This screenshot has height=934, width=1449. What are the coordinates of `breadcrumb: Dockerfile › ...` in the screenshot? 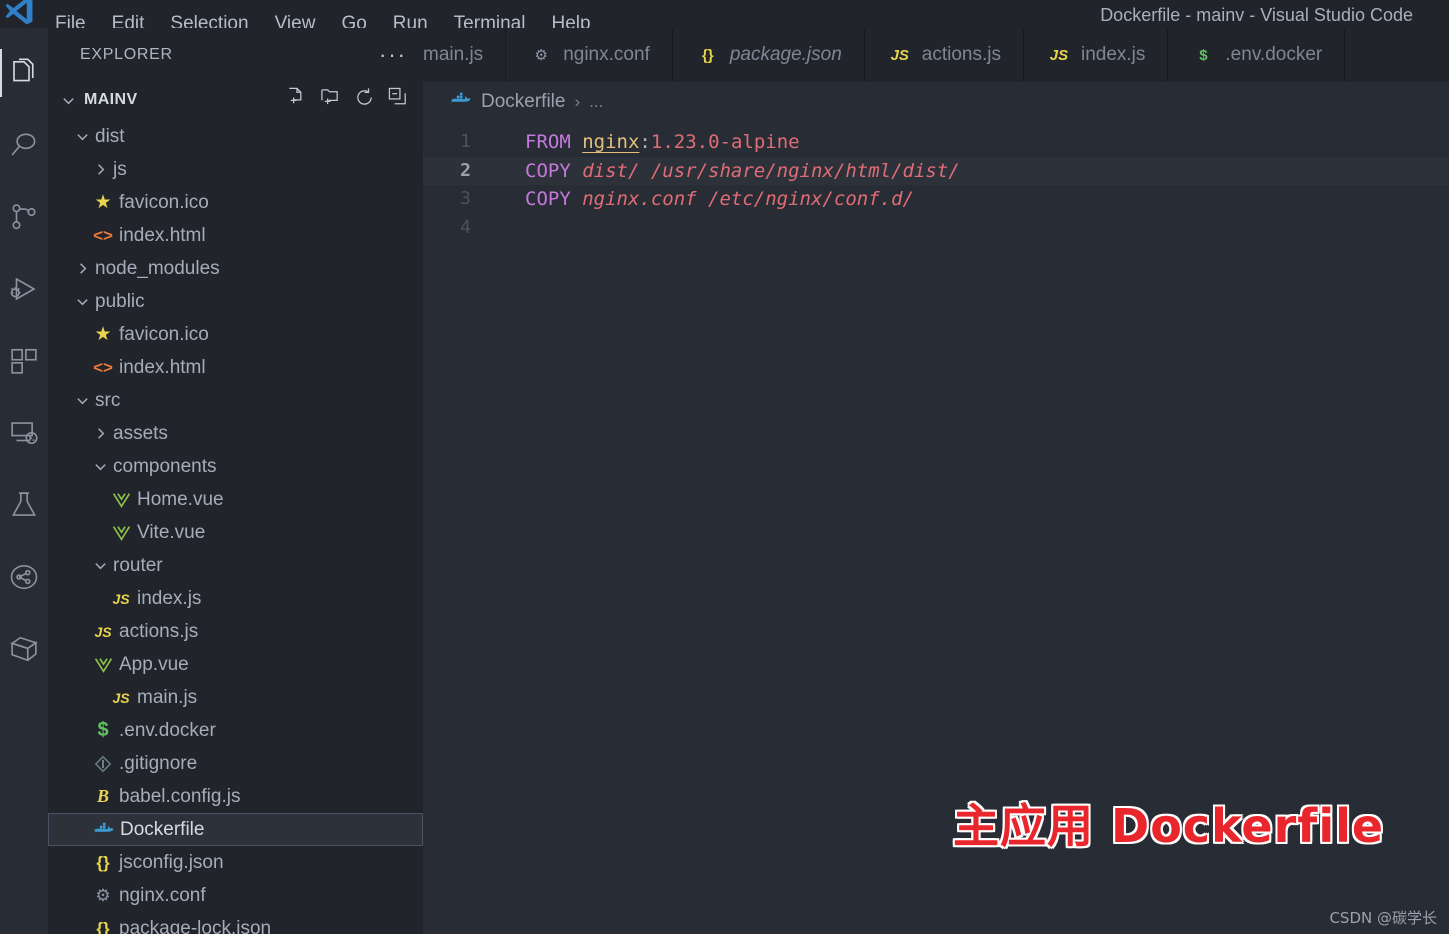 It's located at (513, 102).